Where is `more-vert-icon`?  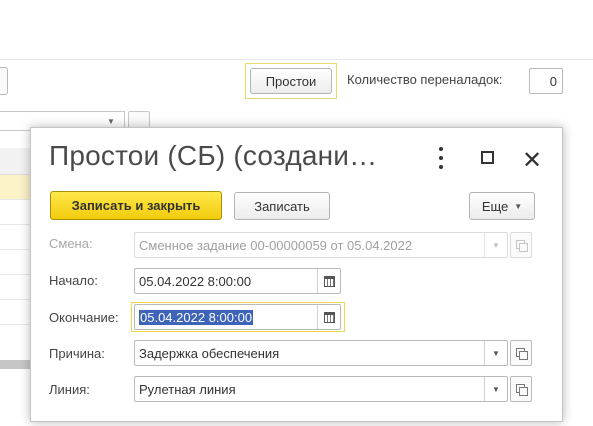 more-vert-icon is located at coordinates (441, 158).